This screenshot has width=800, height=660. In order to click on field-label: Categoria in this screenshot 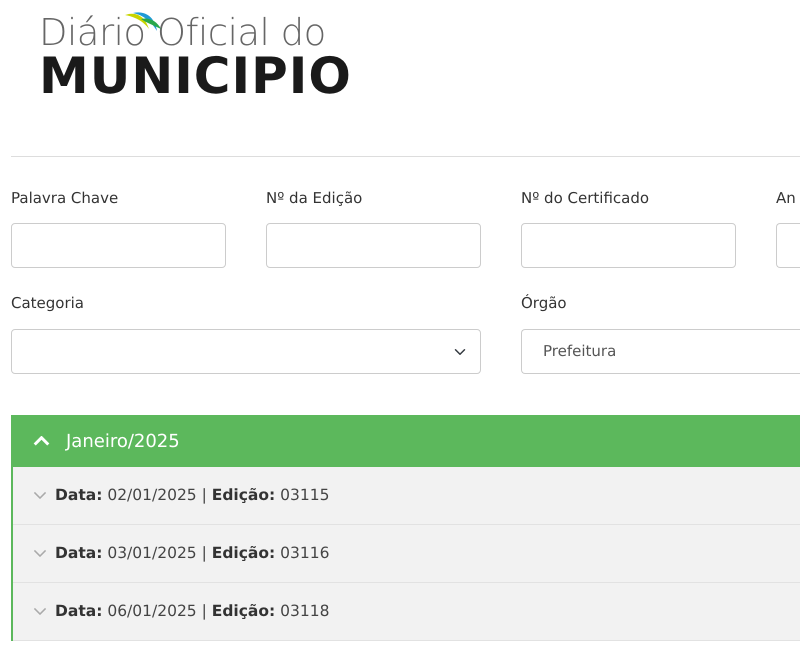, I will do `click(48, 303)`.